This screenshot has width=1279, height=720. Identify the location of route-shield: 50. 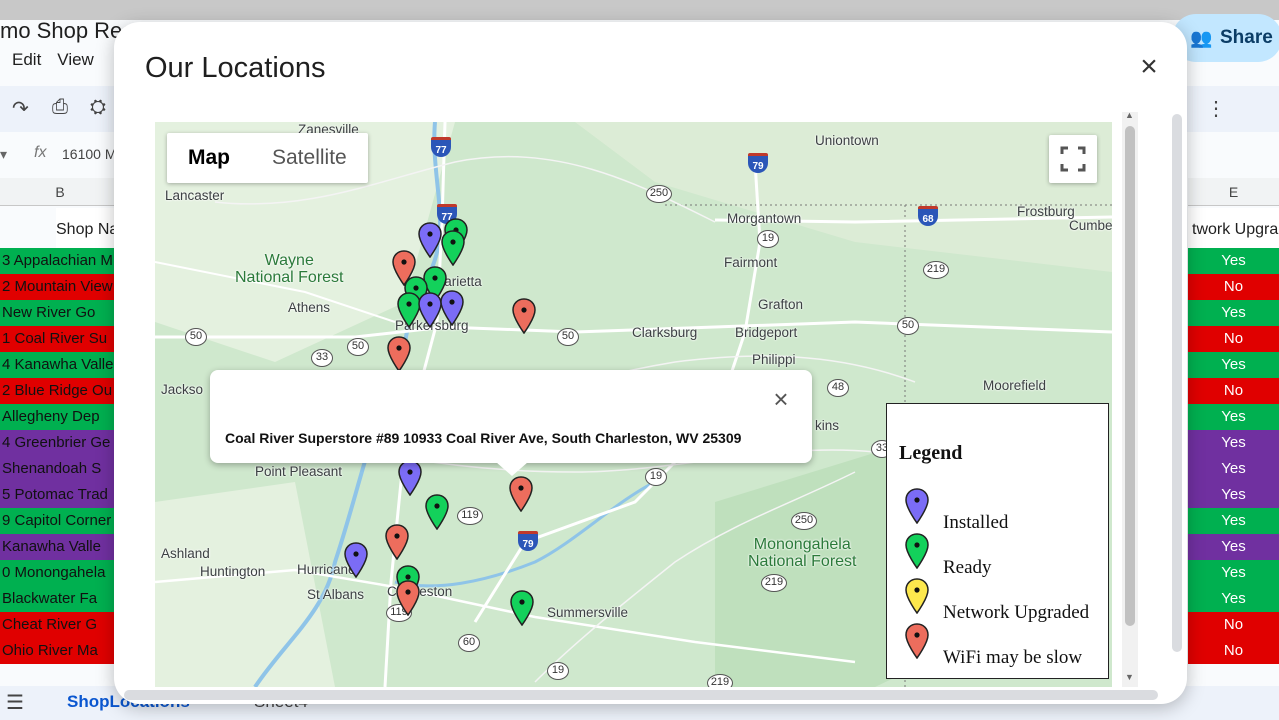
(568, 337).